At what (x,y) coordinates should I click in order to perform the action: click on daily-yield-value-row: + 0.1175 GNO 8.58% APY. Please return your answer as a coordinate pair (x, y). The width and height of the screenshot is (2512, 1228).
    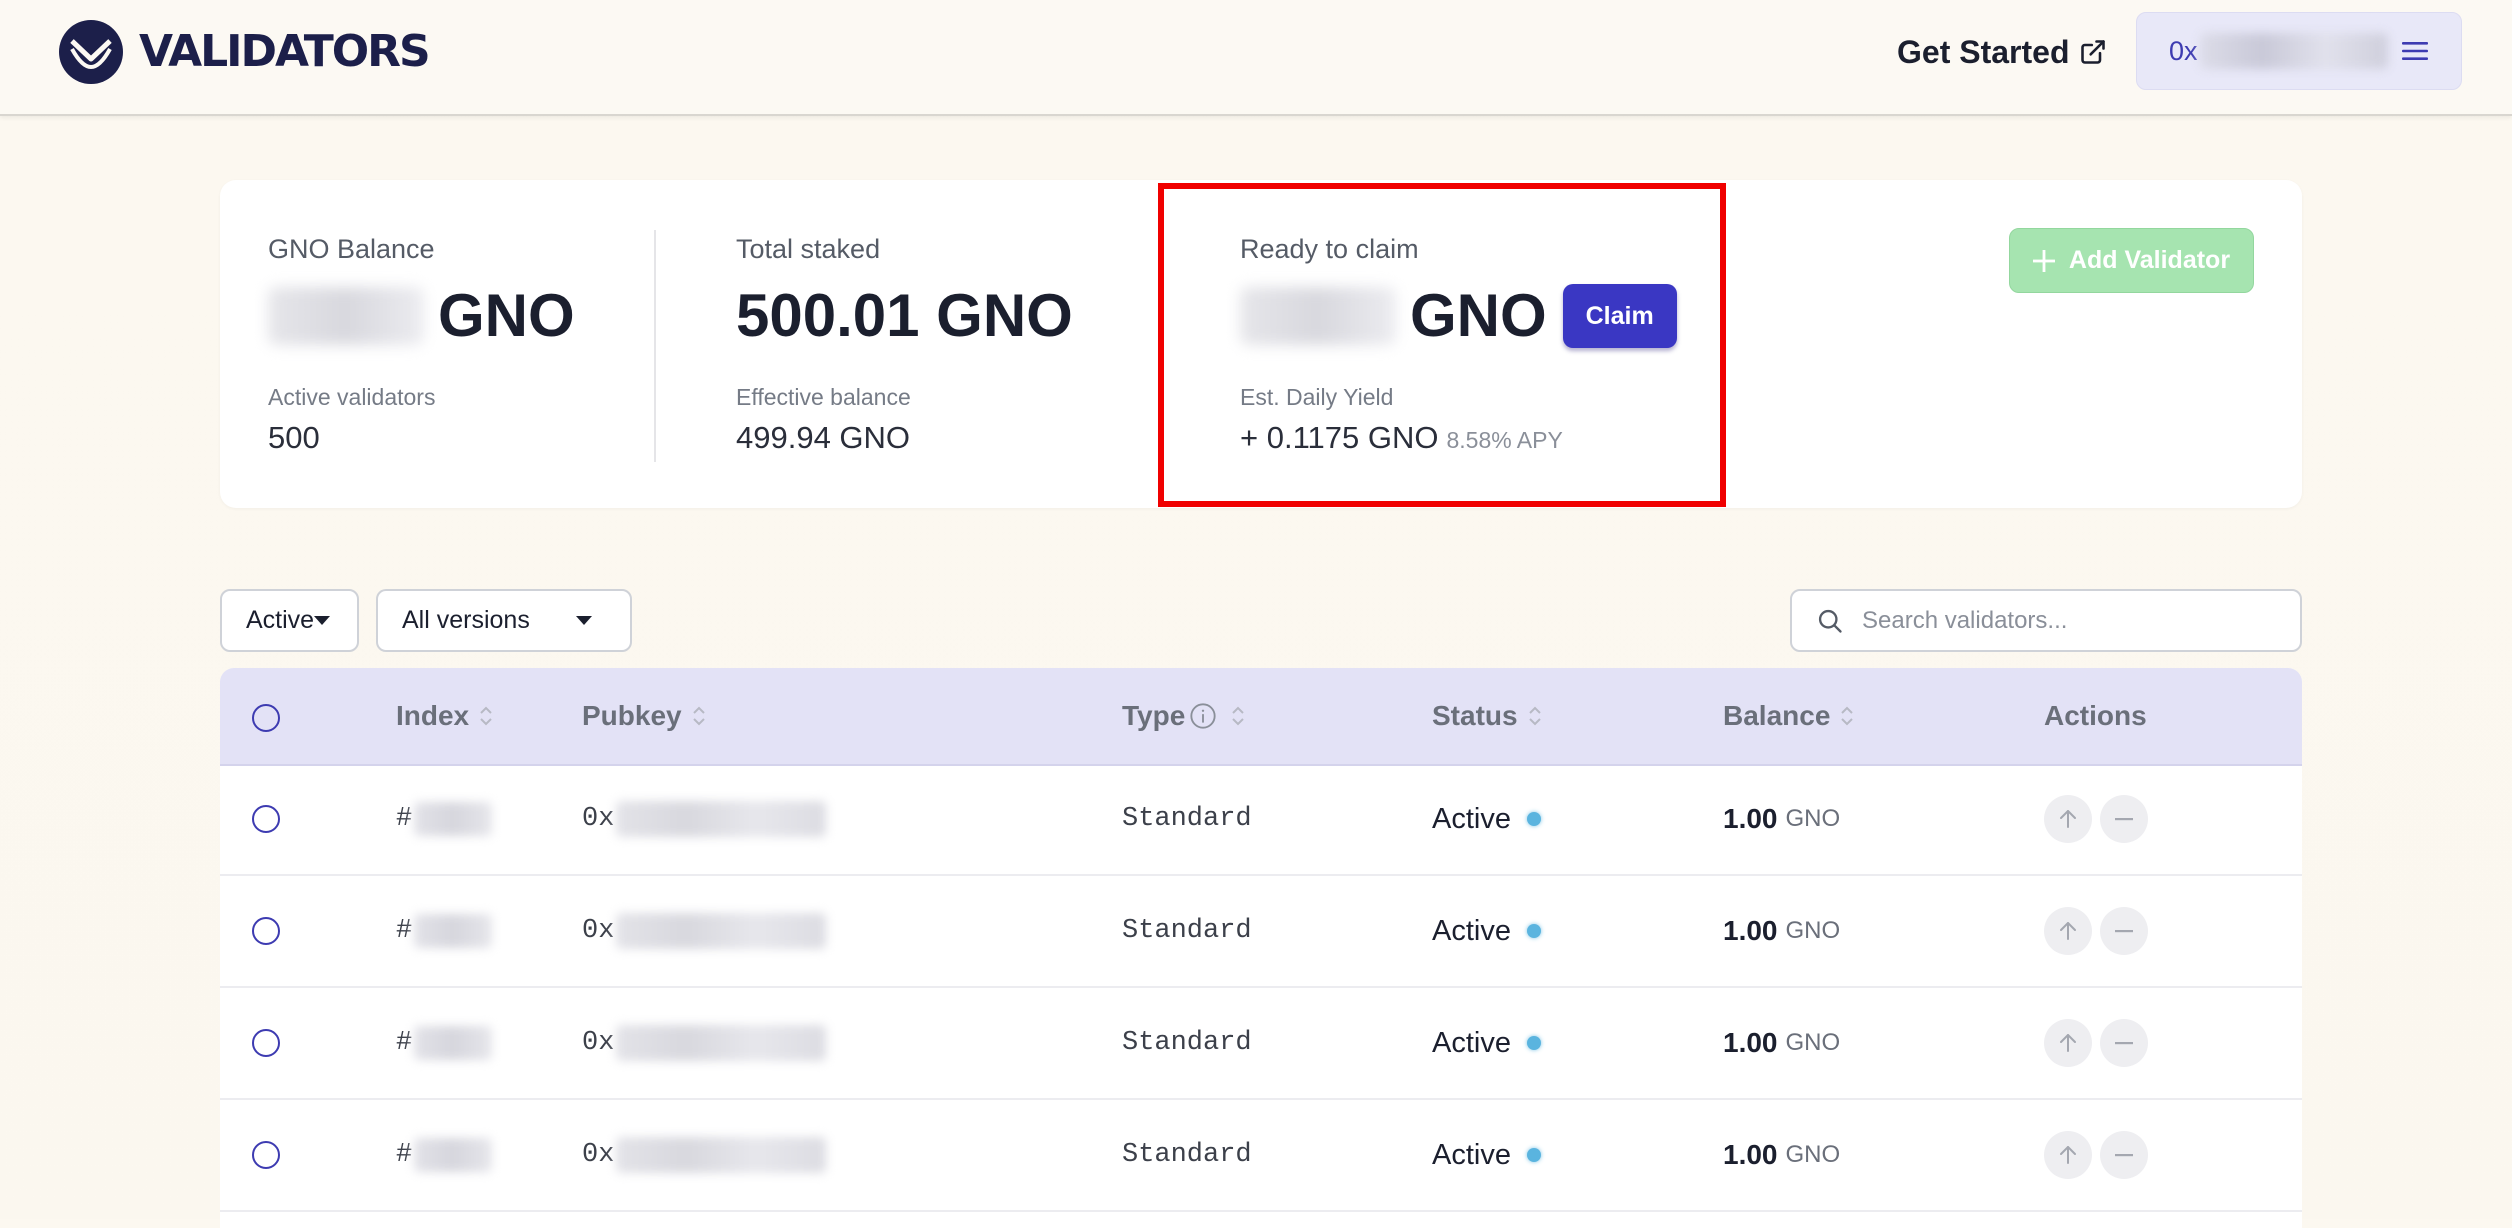
    Looking at the image, I should click on (1401, 439).